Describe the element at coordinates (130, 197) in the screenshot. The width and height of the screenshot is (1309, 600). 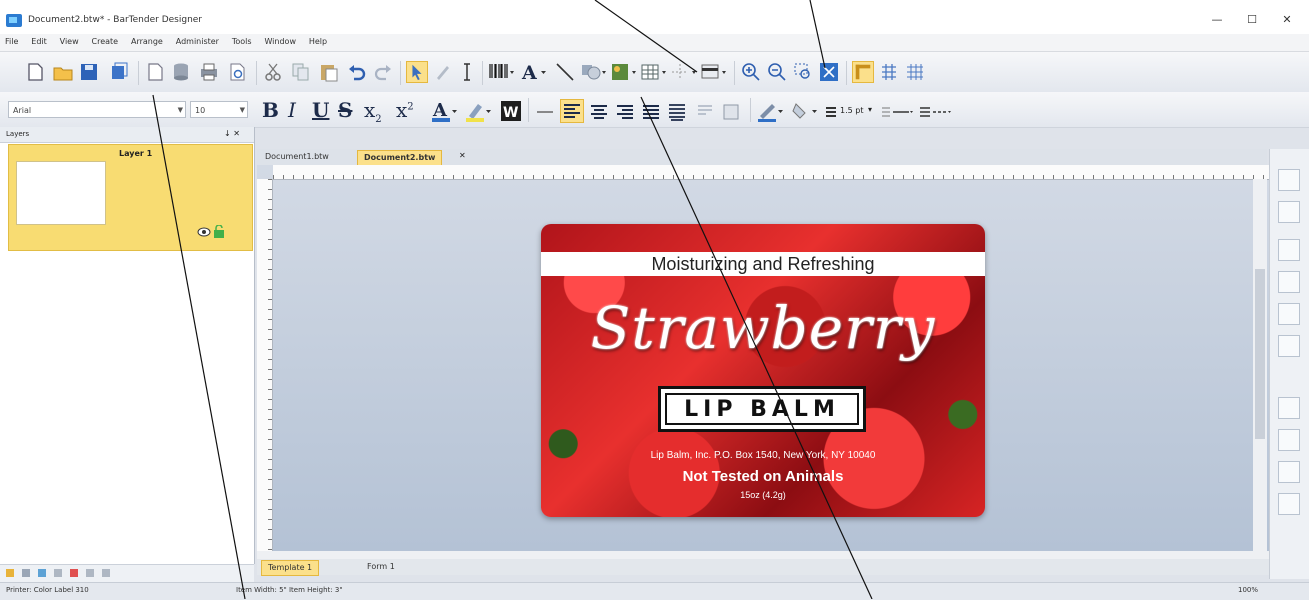
I see `layer-item: Layer 1` at that location.